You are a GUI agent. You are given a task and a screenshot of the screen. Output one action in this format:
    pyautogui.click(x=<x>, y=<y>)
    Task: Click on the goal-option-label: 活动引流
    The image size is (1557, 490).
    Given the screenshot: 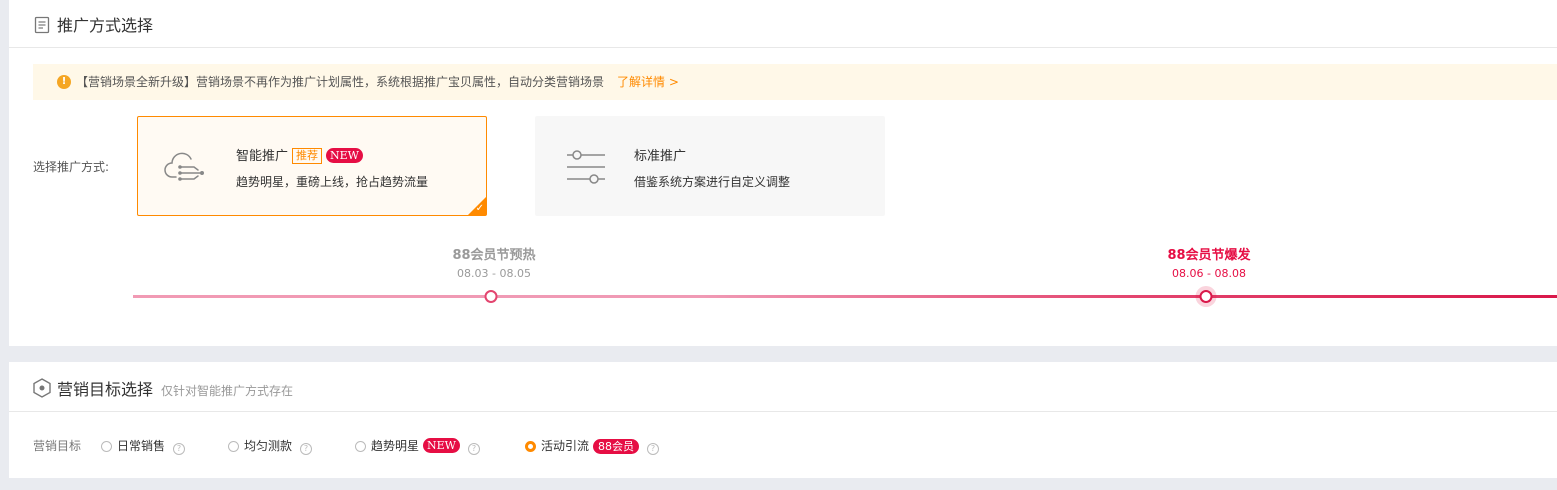 What is the action you would take?
    pyautogui.click(x=565, y=446)
    